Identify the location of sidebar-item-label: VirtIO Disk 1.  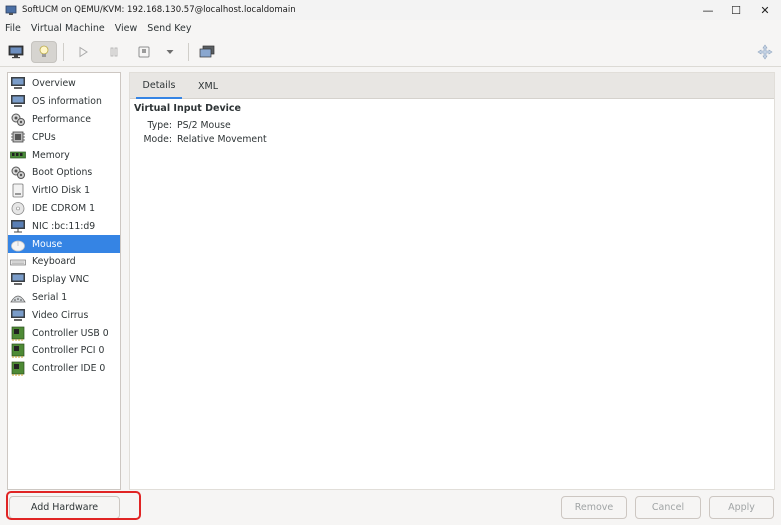
(61, 191).